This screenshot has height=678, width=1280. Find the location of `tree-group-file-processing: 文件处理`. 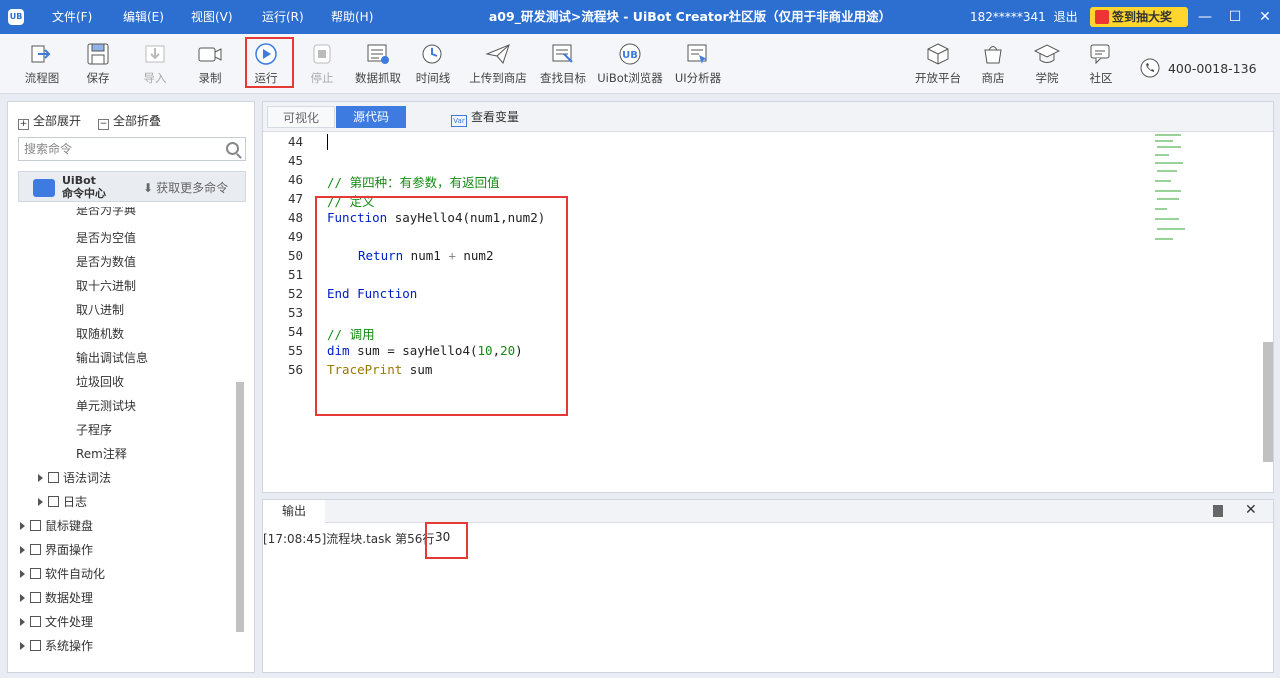

tree-group-file-processing: 文件处理 is located at coordinates (56, 621).